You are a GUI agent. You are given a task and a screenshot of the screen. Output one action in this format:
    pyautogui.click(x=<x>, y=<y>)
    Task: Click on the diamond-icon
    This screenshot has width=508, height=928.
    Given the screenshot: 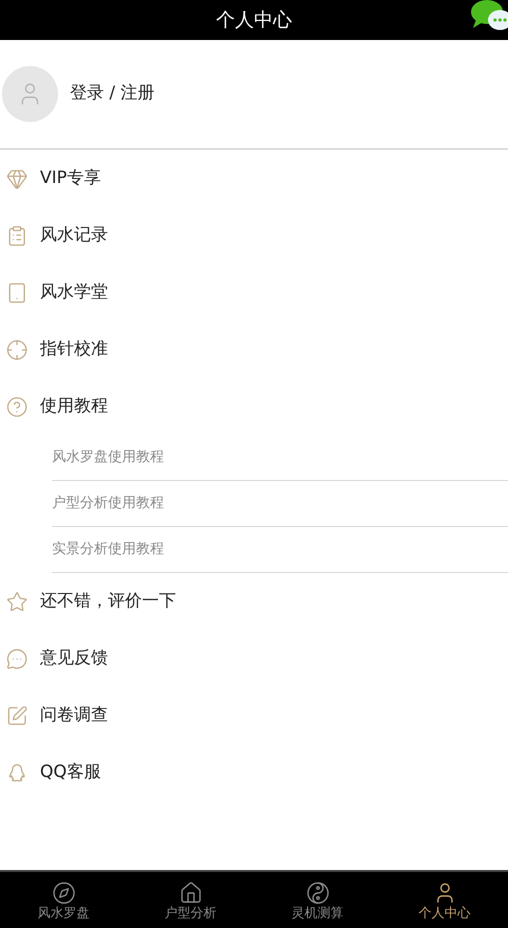 What is the action you would take?
    pyautogui.click(x=17, y=179)
    